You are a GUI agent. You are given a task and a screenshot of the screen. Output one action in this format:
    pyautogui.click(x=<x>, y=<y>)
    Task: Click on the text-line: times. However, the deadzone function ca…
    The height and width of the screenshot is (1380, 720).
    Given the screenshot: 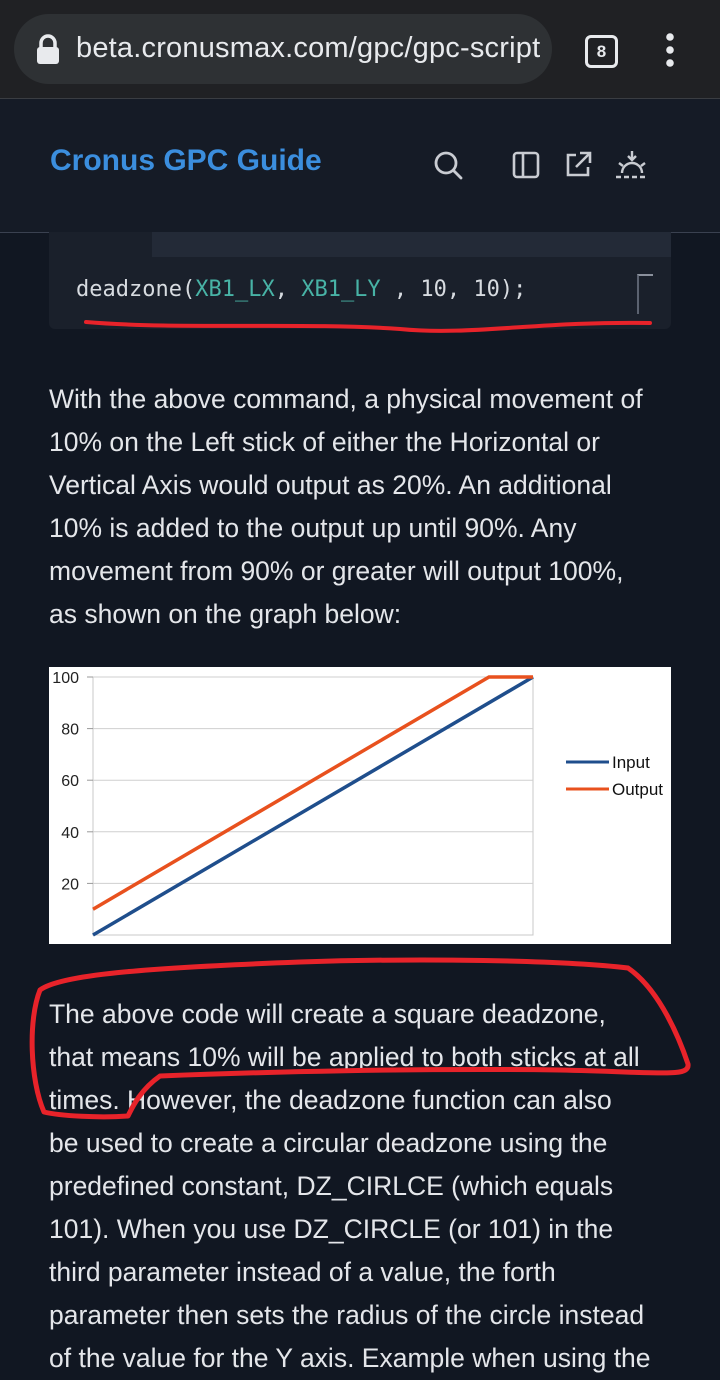 What is the action you would take?
    pyautogui.click(x=330, y=1100)
    